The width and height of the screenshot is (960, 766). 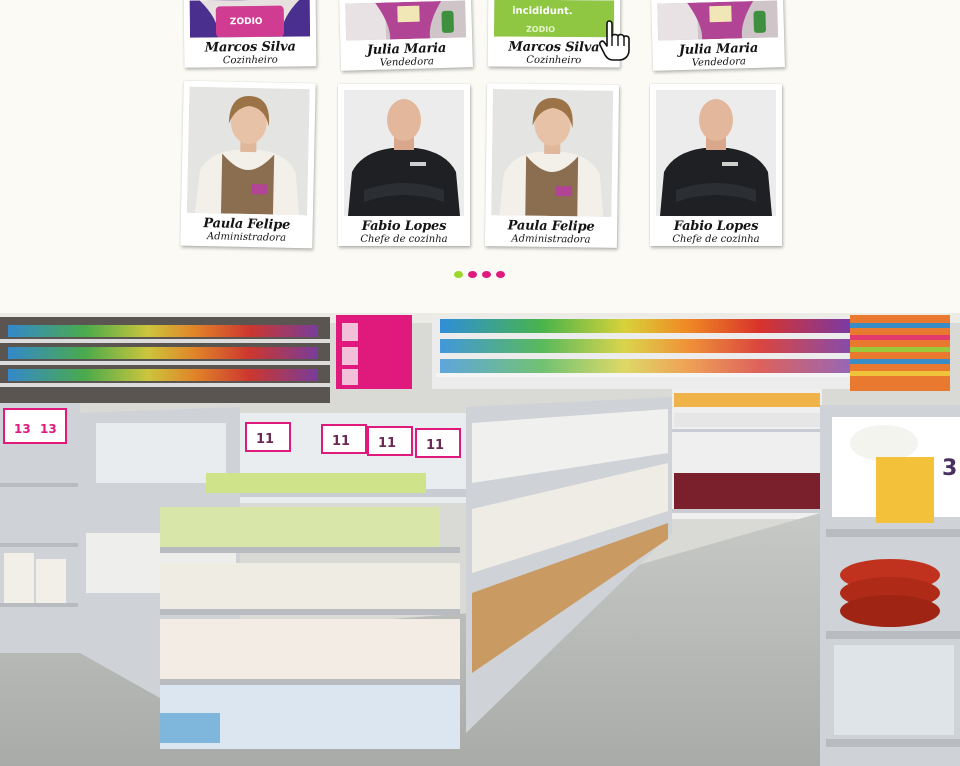 I want to click on price-tag-row: 11 11 11 11, so click(x=353, y=440).